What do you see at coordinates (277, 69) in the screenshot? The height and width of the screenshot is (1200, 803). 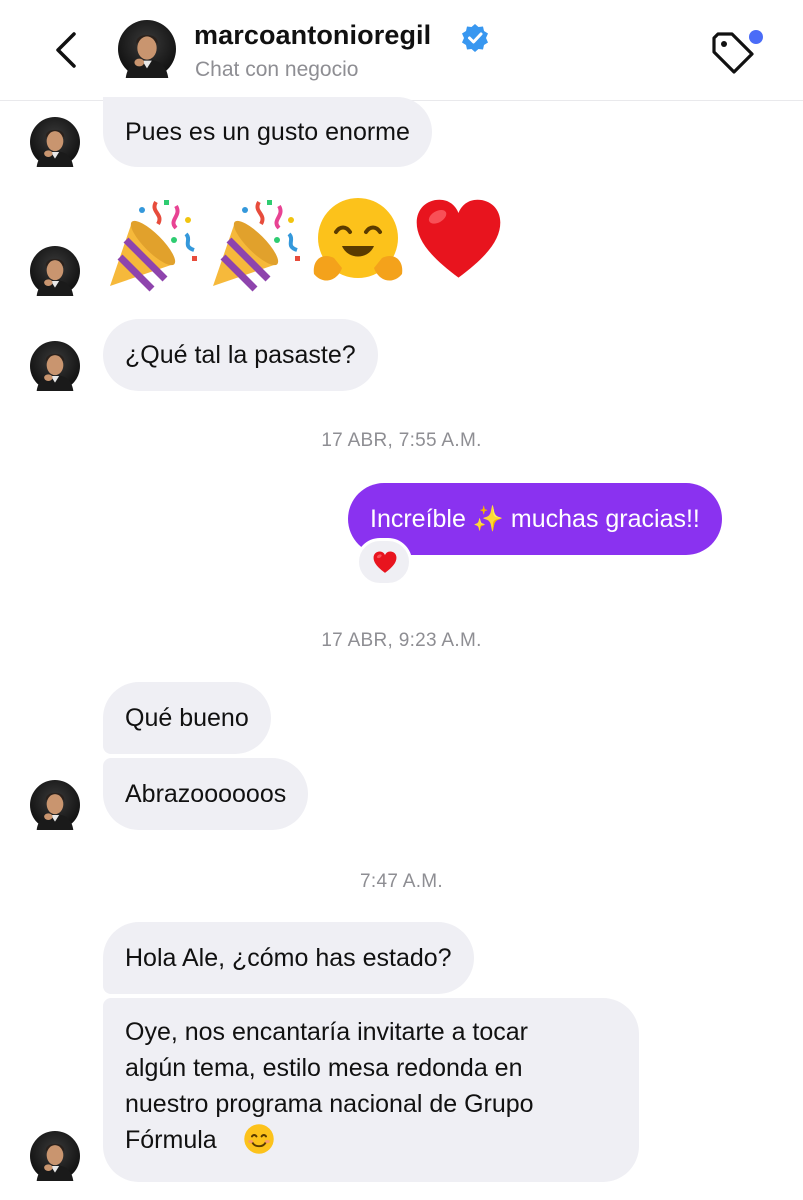 I see `chat-type-subtitle: Chat con negocio` at bounding box center [277, 69].